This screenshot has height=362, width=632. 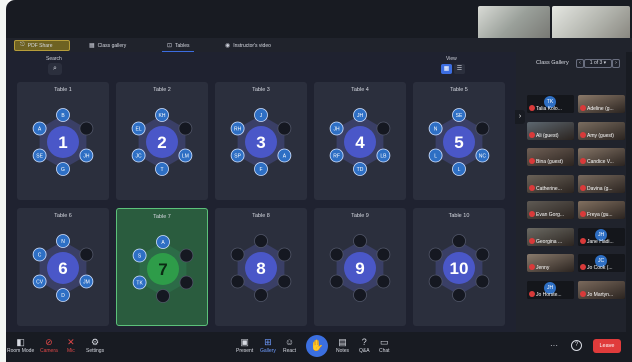 What do you see at coordinates (337, 130) in the screenshot?
I see `seat-initials: JH` at bounding box center [337, 130].